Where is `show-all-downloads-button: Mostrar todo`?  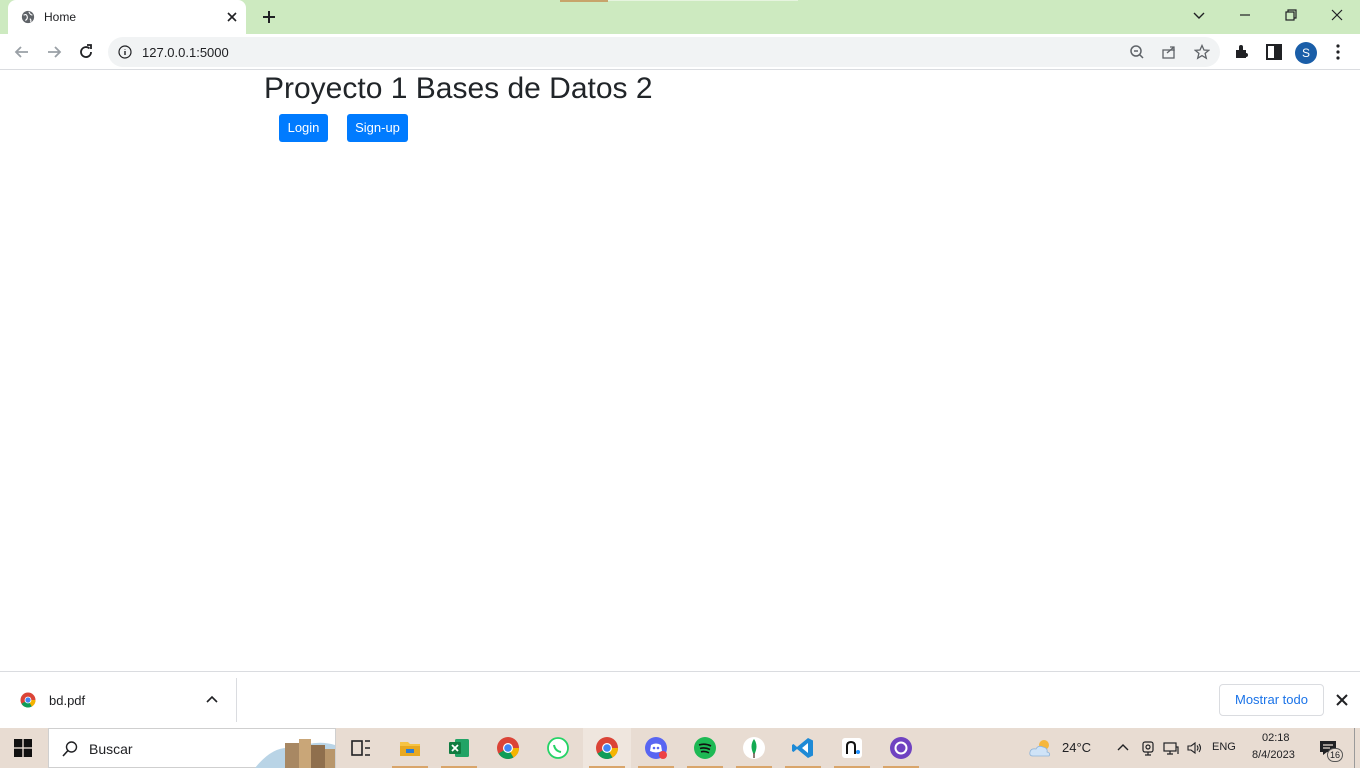 show-all-downloads-button: Mostrar todo is located at coordinates (1271, 700).